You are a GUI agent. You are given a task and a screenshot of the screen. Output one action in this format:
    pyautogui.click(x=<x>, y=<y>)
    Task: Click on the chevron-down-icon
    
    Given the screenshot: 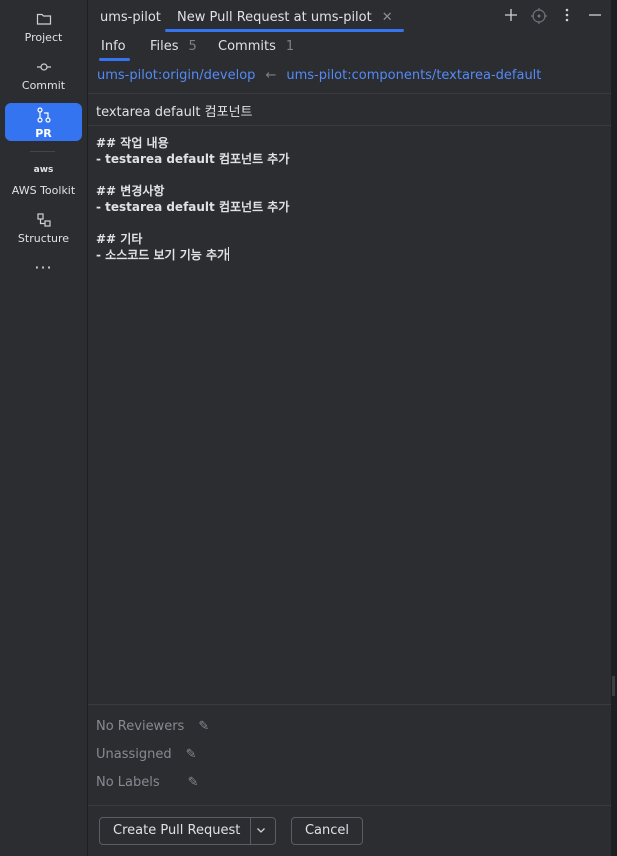 What is the action you would take?
    pyautogui.click(x=261, y=831)
    